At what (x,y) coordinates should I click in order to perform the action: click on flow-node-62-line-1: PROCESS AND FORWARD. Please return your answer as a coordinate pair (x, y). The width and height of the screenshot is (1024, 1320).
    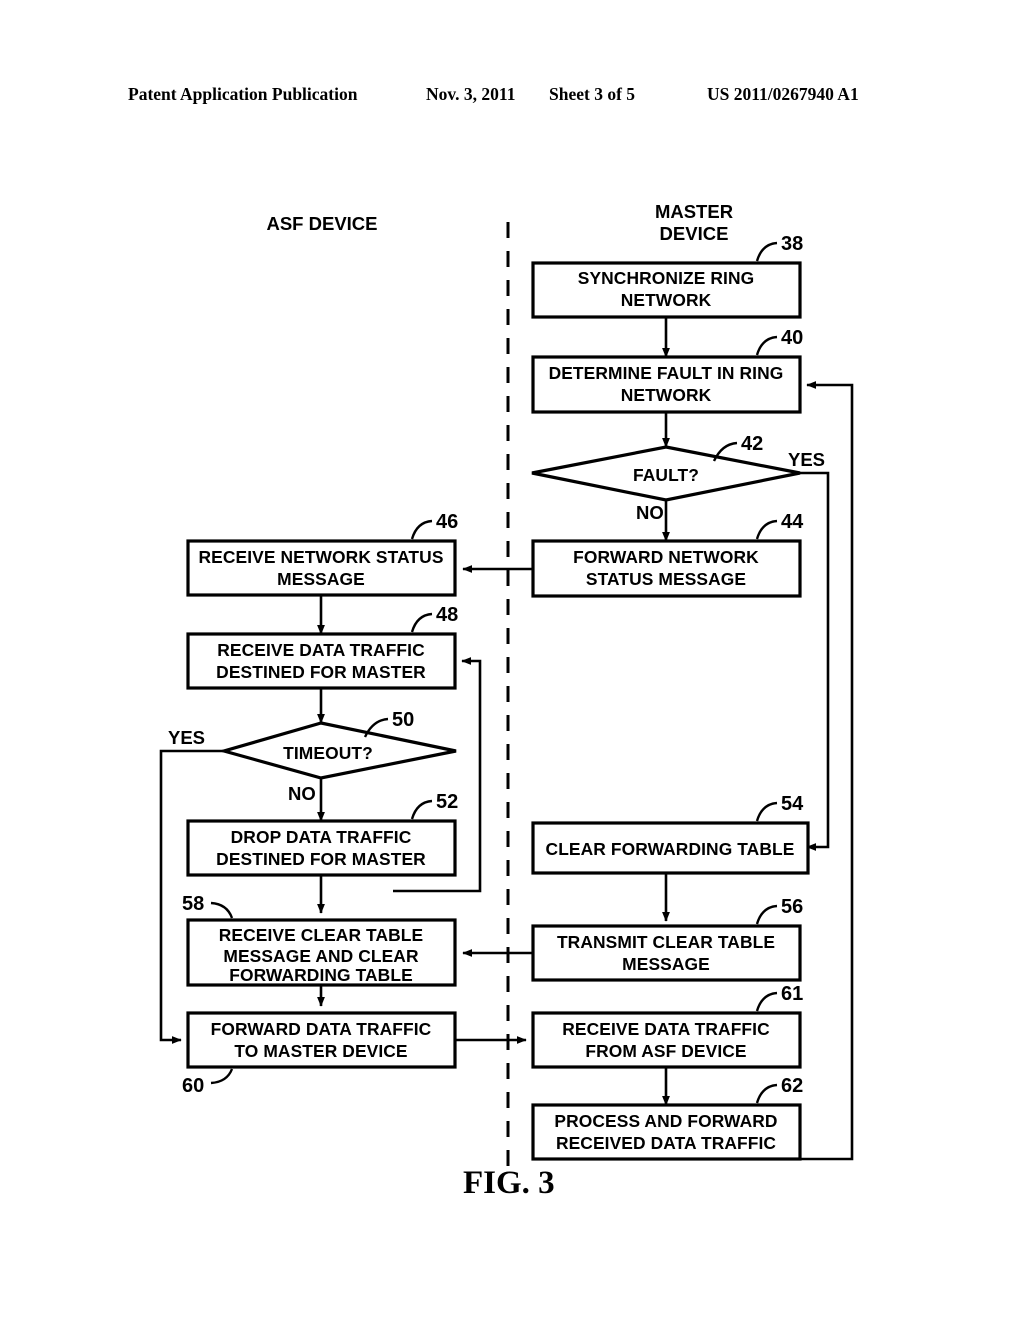
    Looking at the image, I should click on (665, 1121).